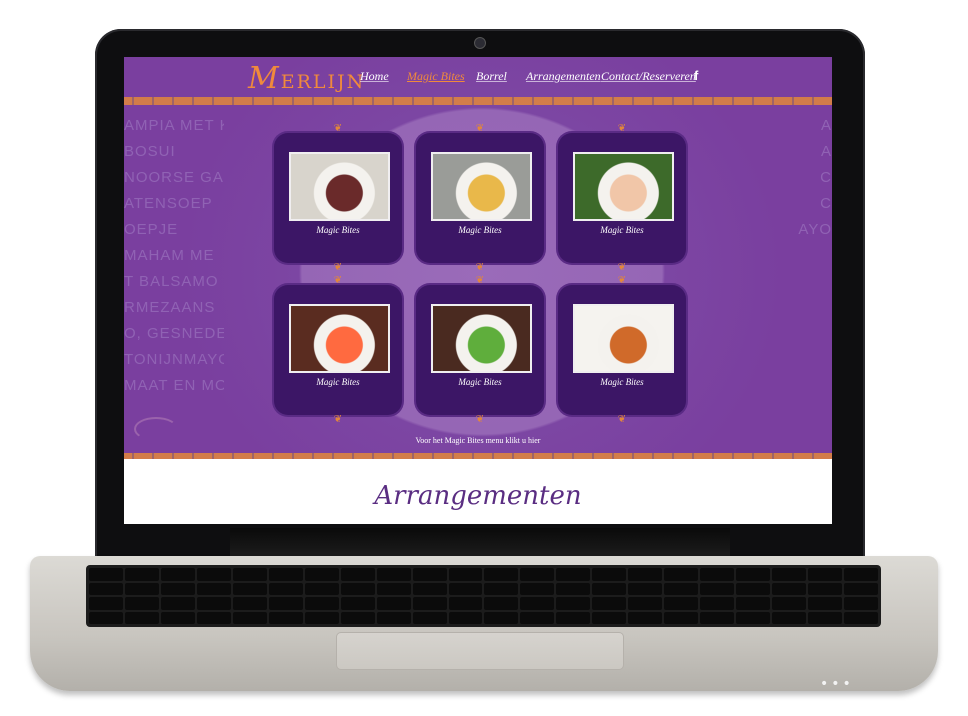 The height and width of the screenshot is (716, 968). I want to click on background-menu-line: AYO, so click(815, 229).